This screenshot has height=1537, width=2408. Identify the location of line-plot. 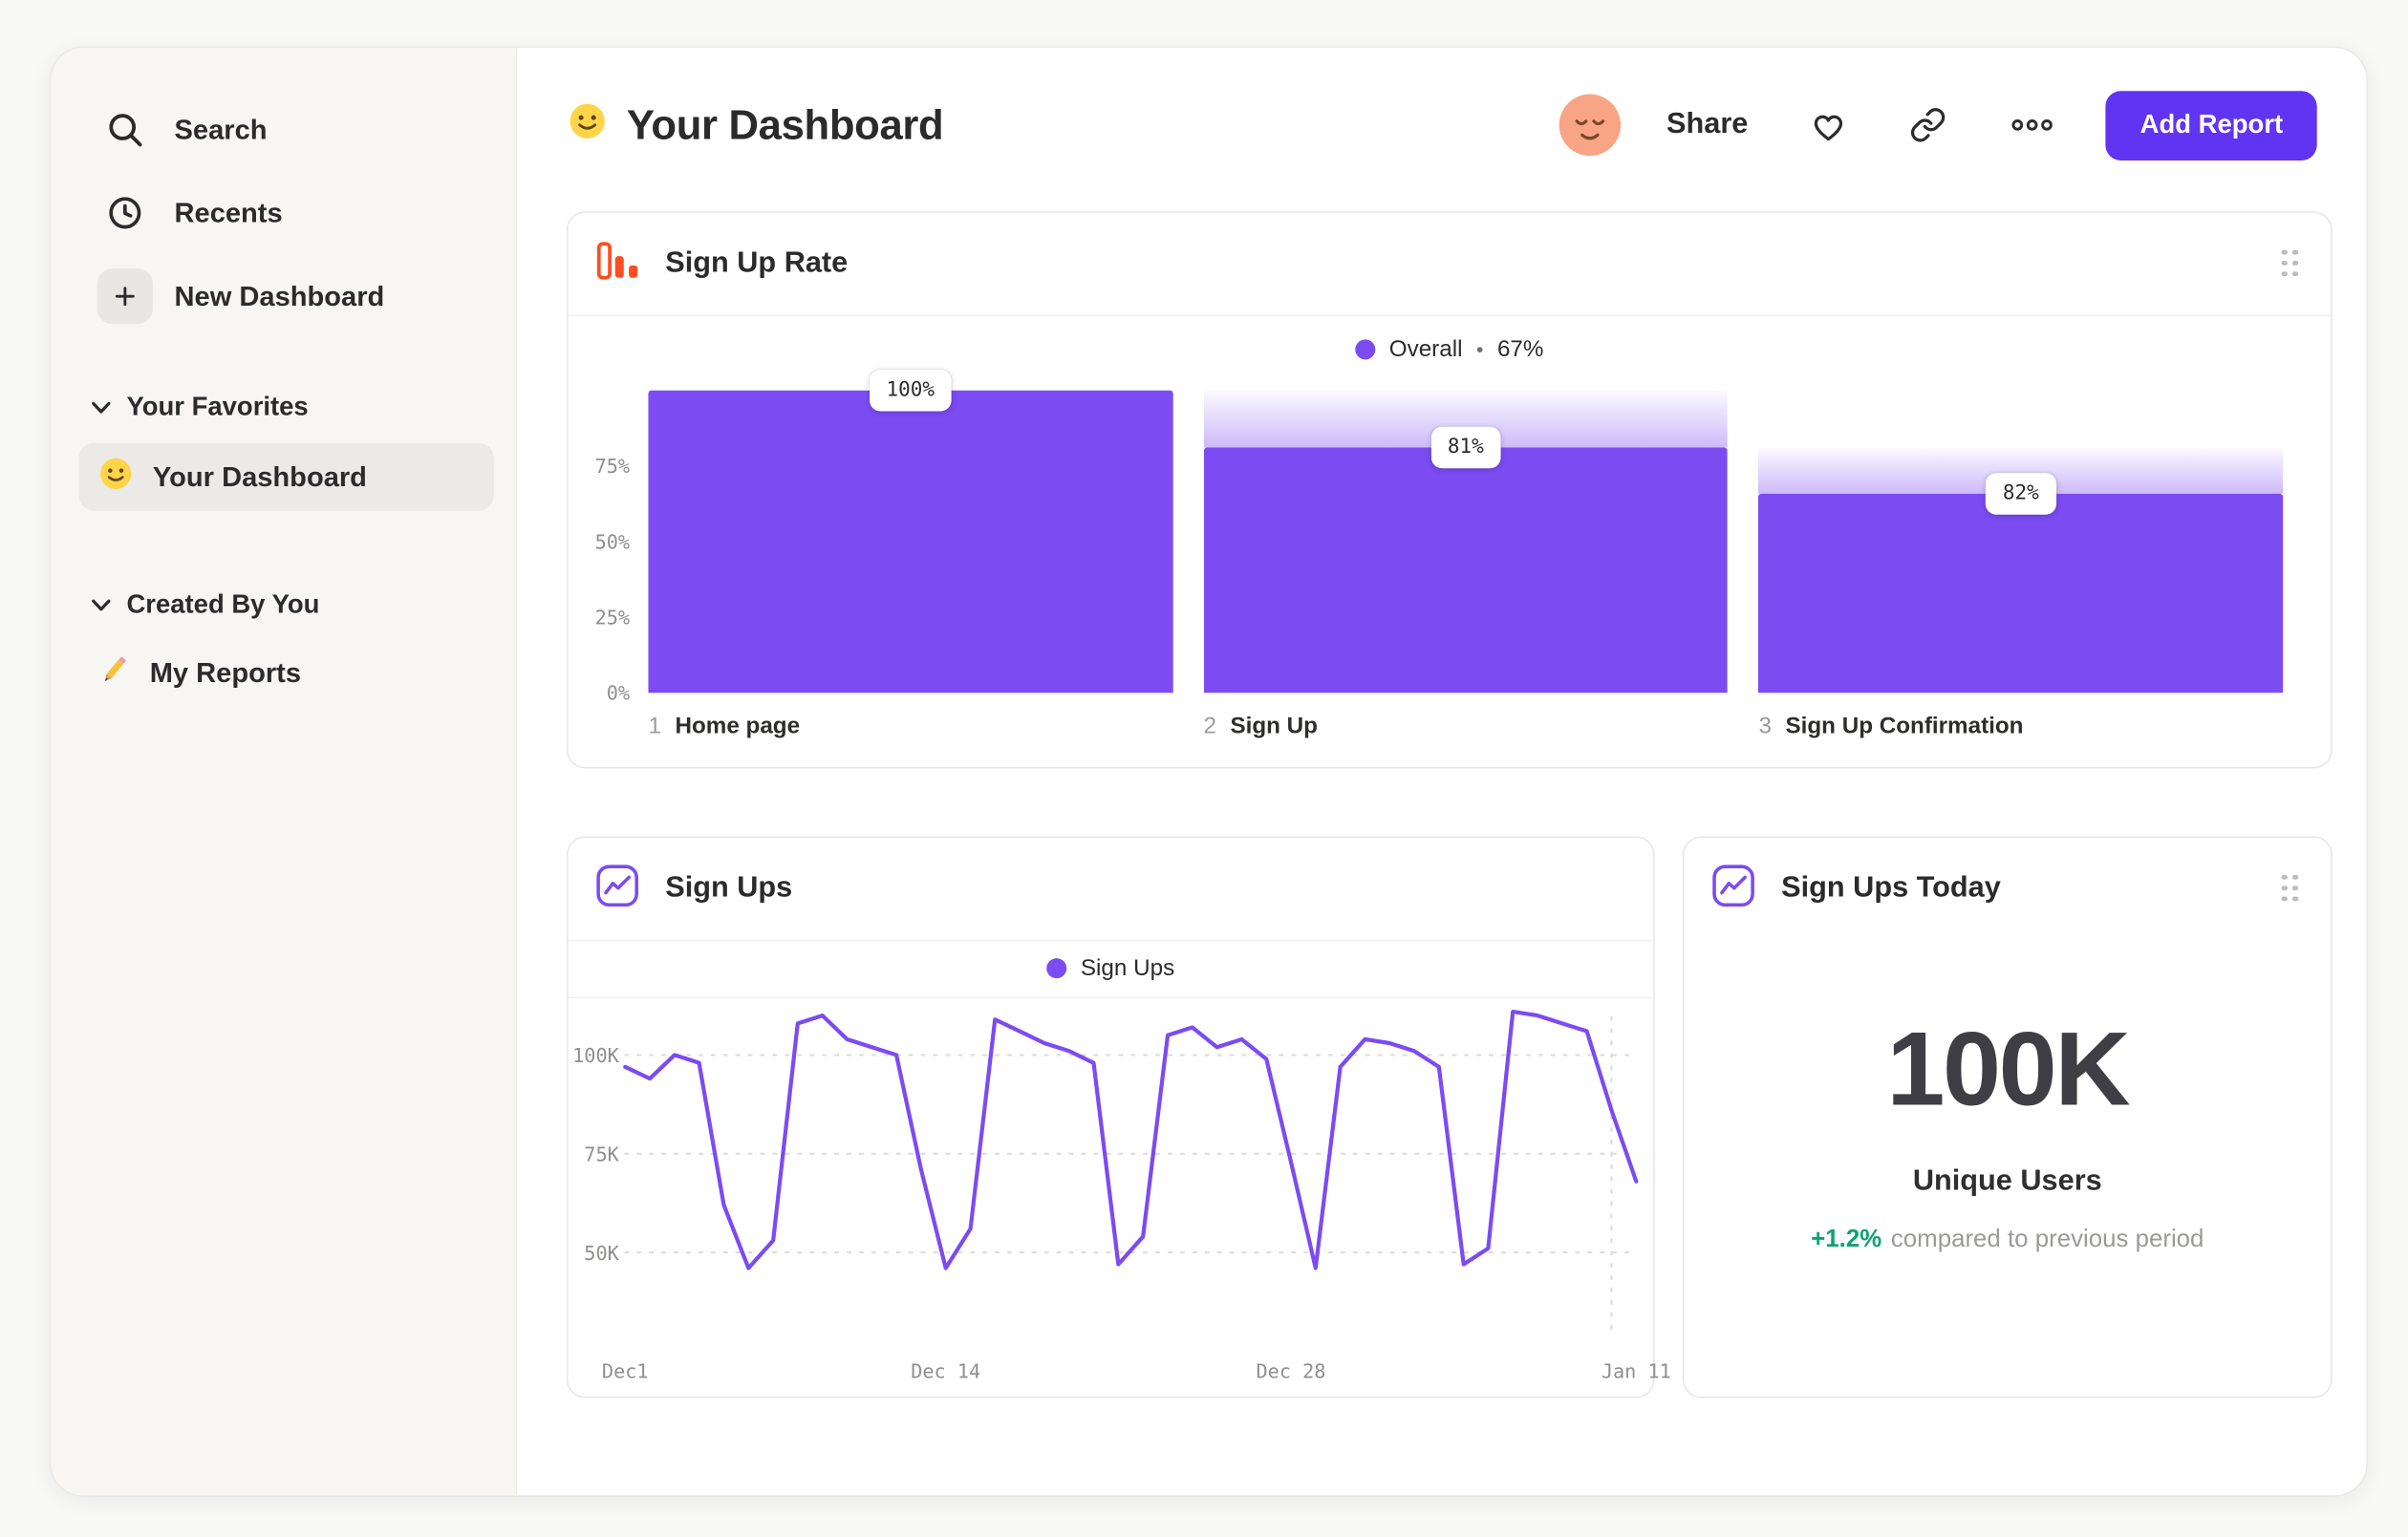
(1131, 1177).